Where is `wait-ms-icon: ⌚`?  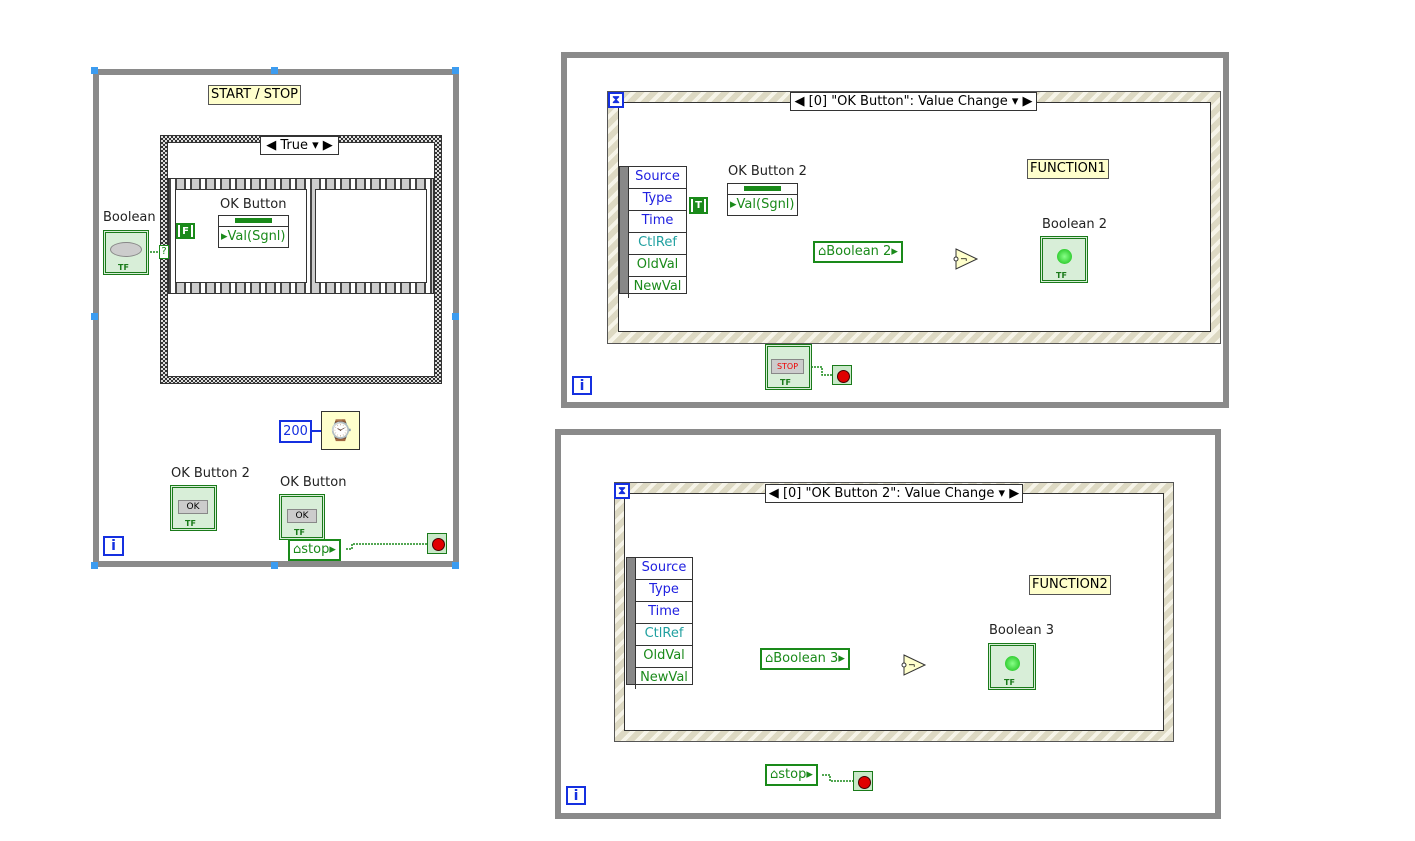
wait-ms-icon: ⌚ is located at coordinates (340, 430).